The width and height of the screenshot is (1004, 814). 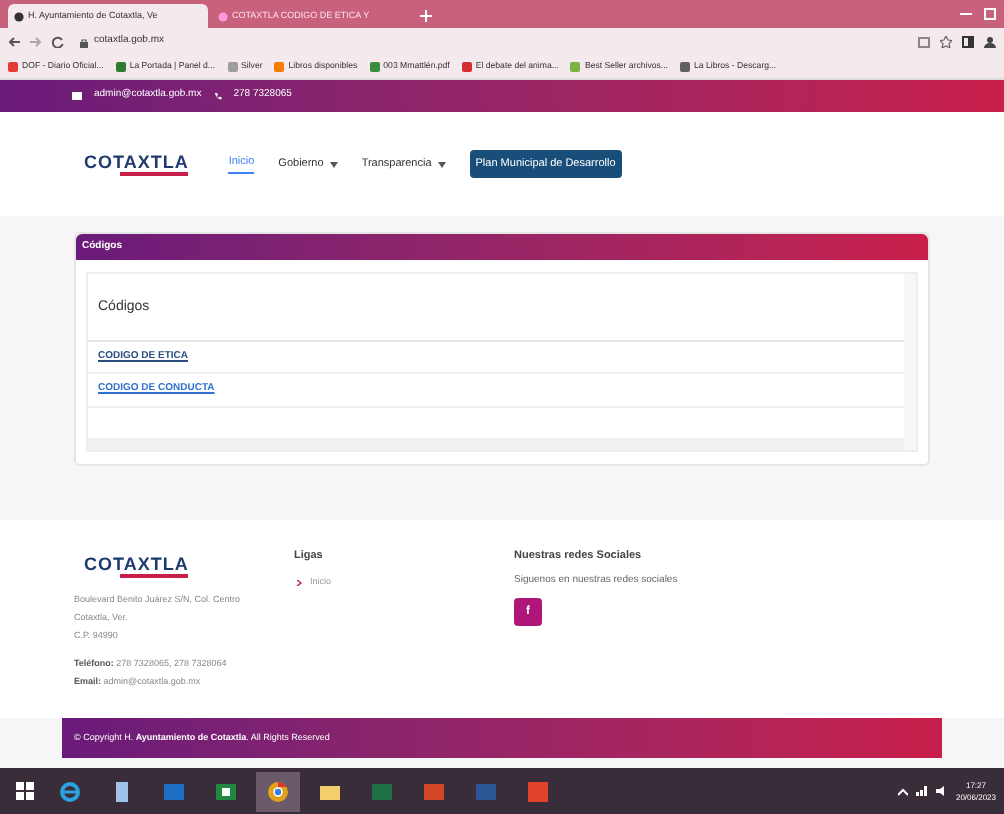 What do you see at coordinates (77, 96) in the screenshot?
I see `envelope-icon` at bounding box center [77, 96].